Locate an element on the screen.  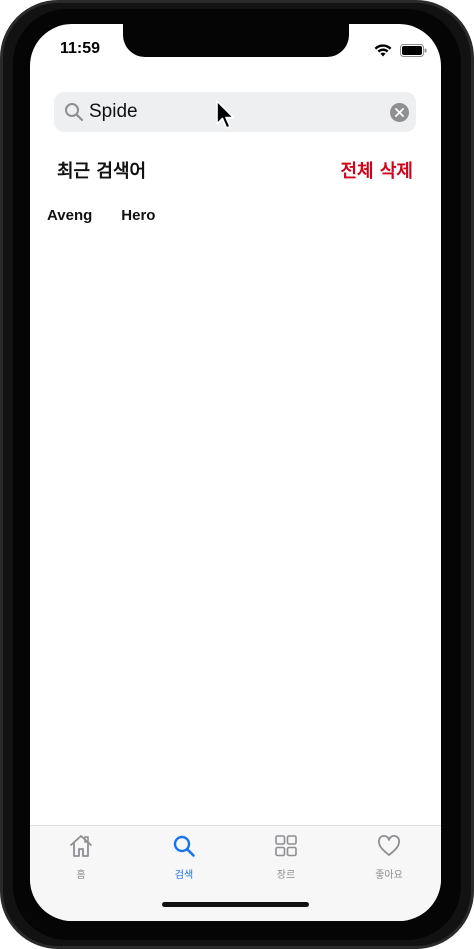
status-icons is located at coordinates (400, 51).